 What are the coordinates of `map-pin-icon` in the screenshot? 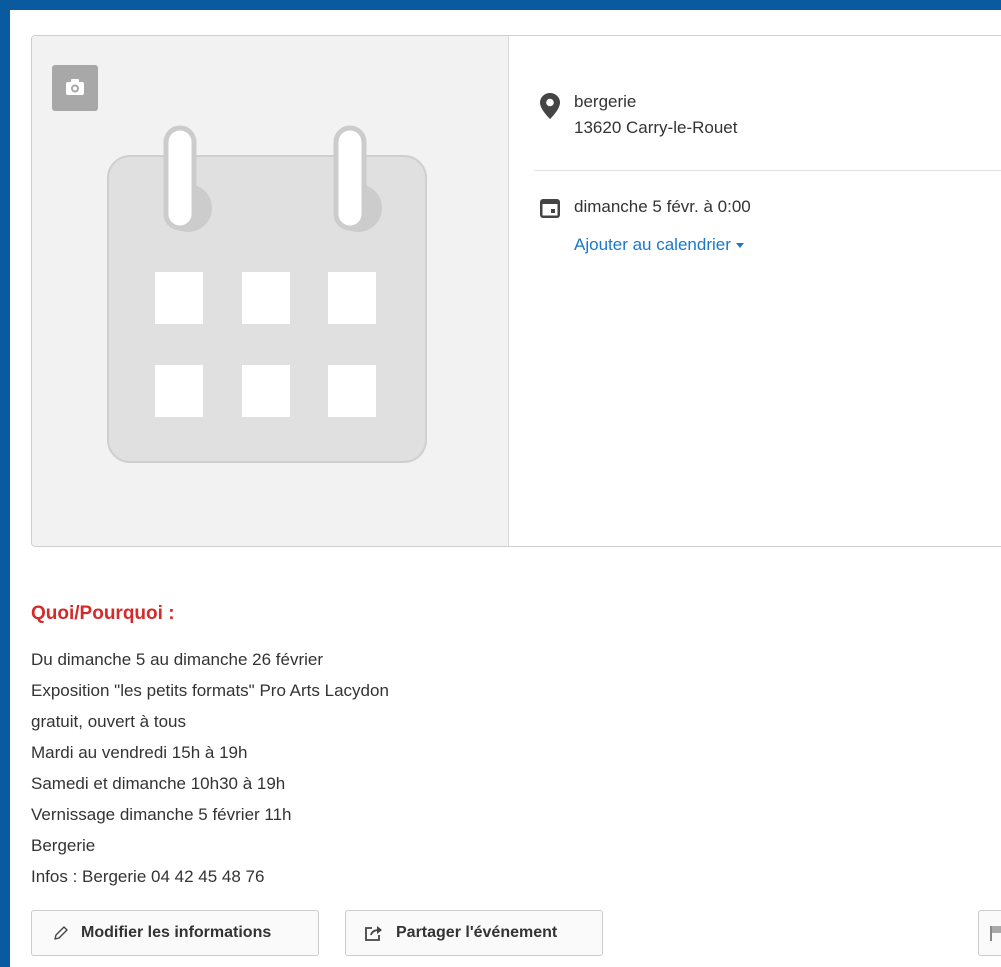 It's located at (550, 106).